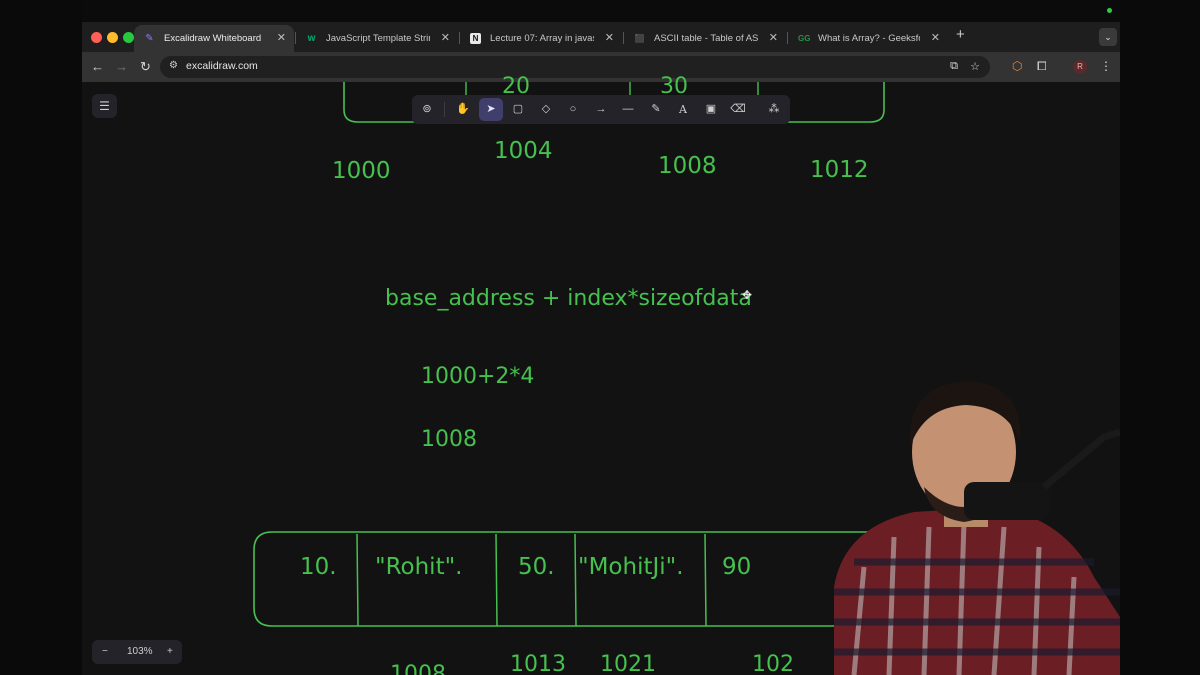  Describe the element at coordinates (463, 109) in the screenshot. I see `hand-tool-icon: ✋` at that location.